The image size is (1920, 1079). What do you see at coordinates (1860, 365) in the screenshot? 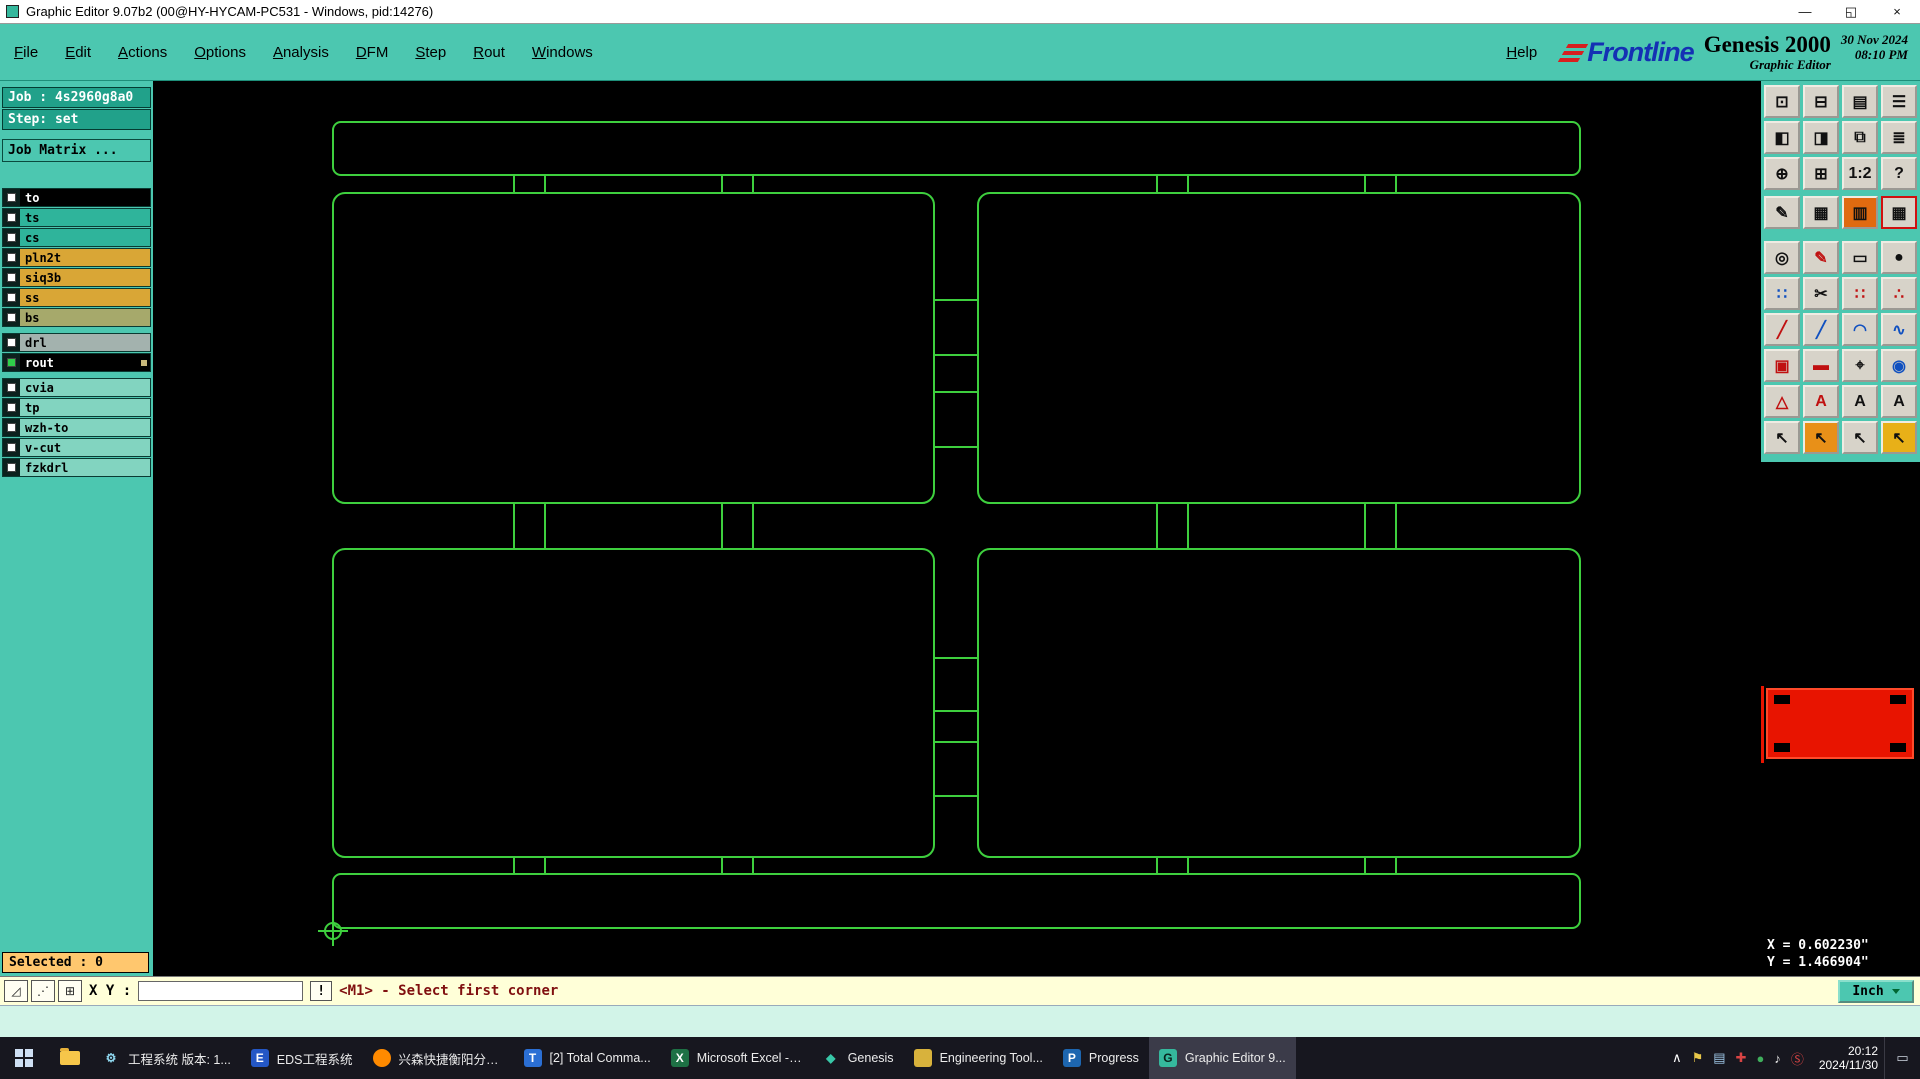
I see `target-icon: ⌖` at bounding box center [1860, 365].